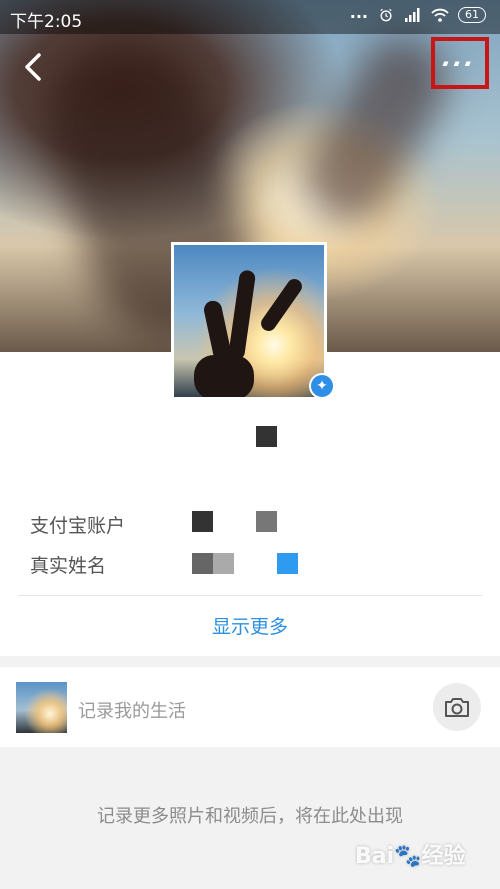 The image size is (500, 889). I want to click on empty-state-text: 记录更多照片和视频后，将在此处出现, so click(250, 816).